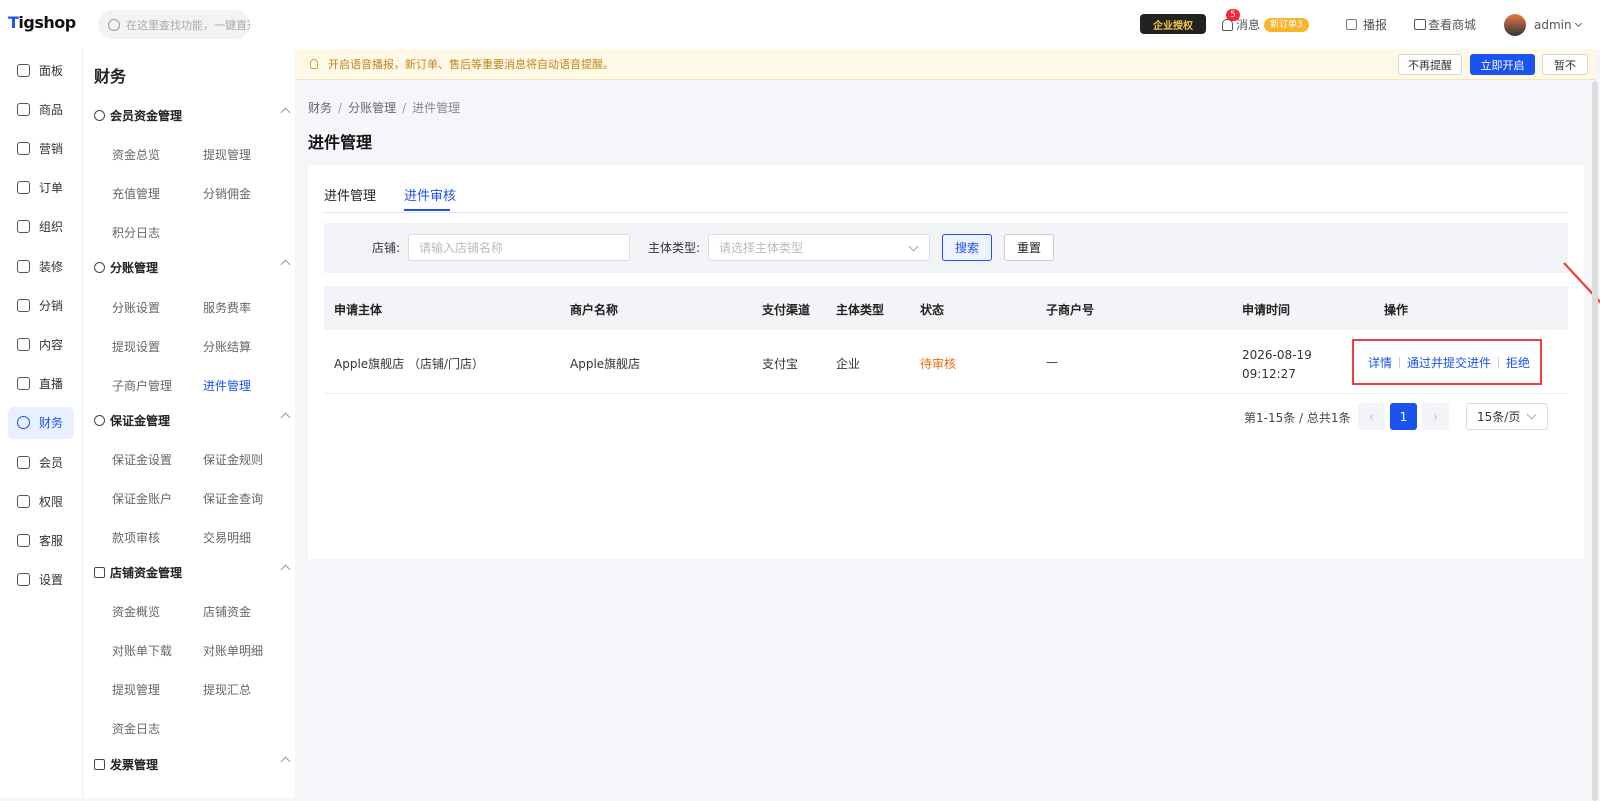 Image resolution: width=1600 pixels, height=801 pixels. Describe the element at coordinates (227, 307) in the screenshot. I see `subnav-item: 服务费率` at that location.